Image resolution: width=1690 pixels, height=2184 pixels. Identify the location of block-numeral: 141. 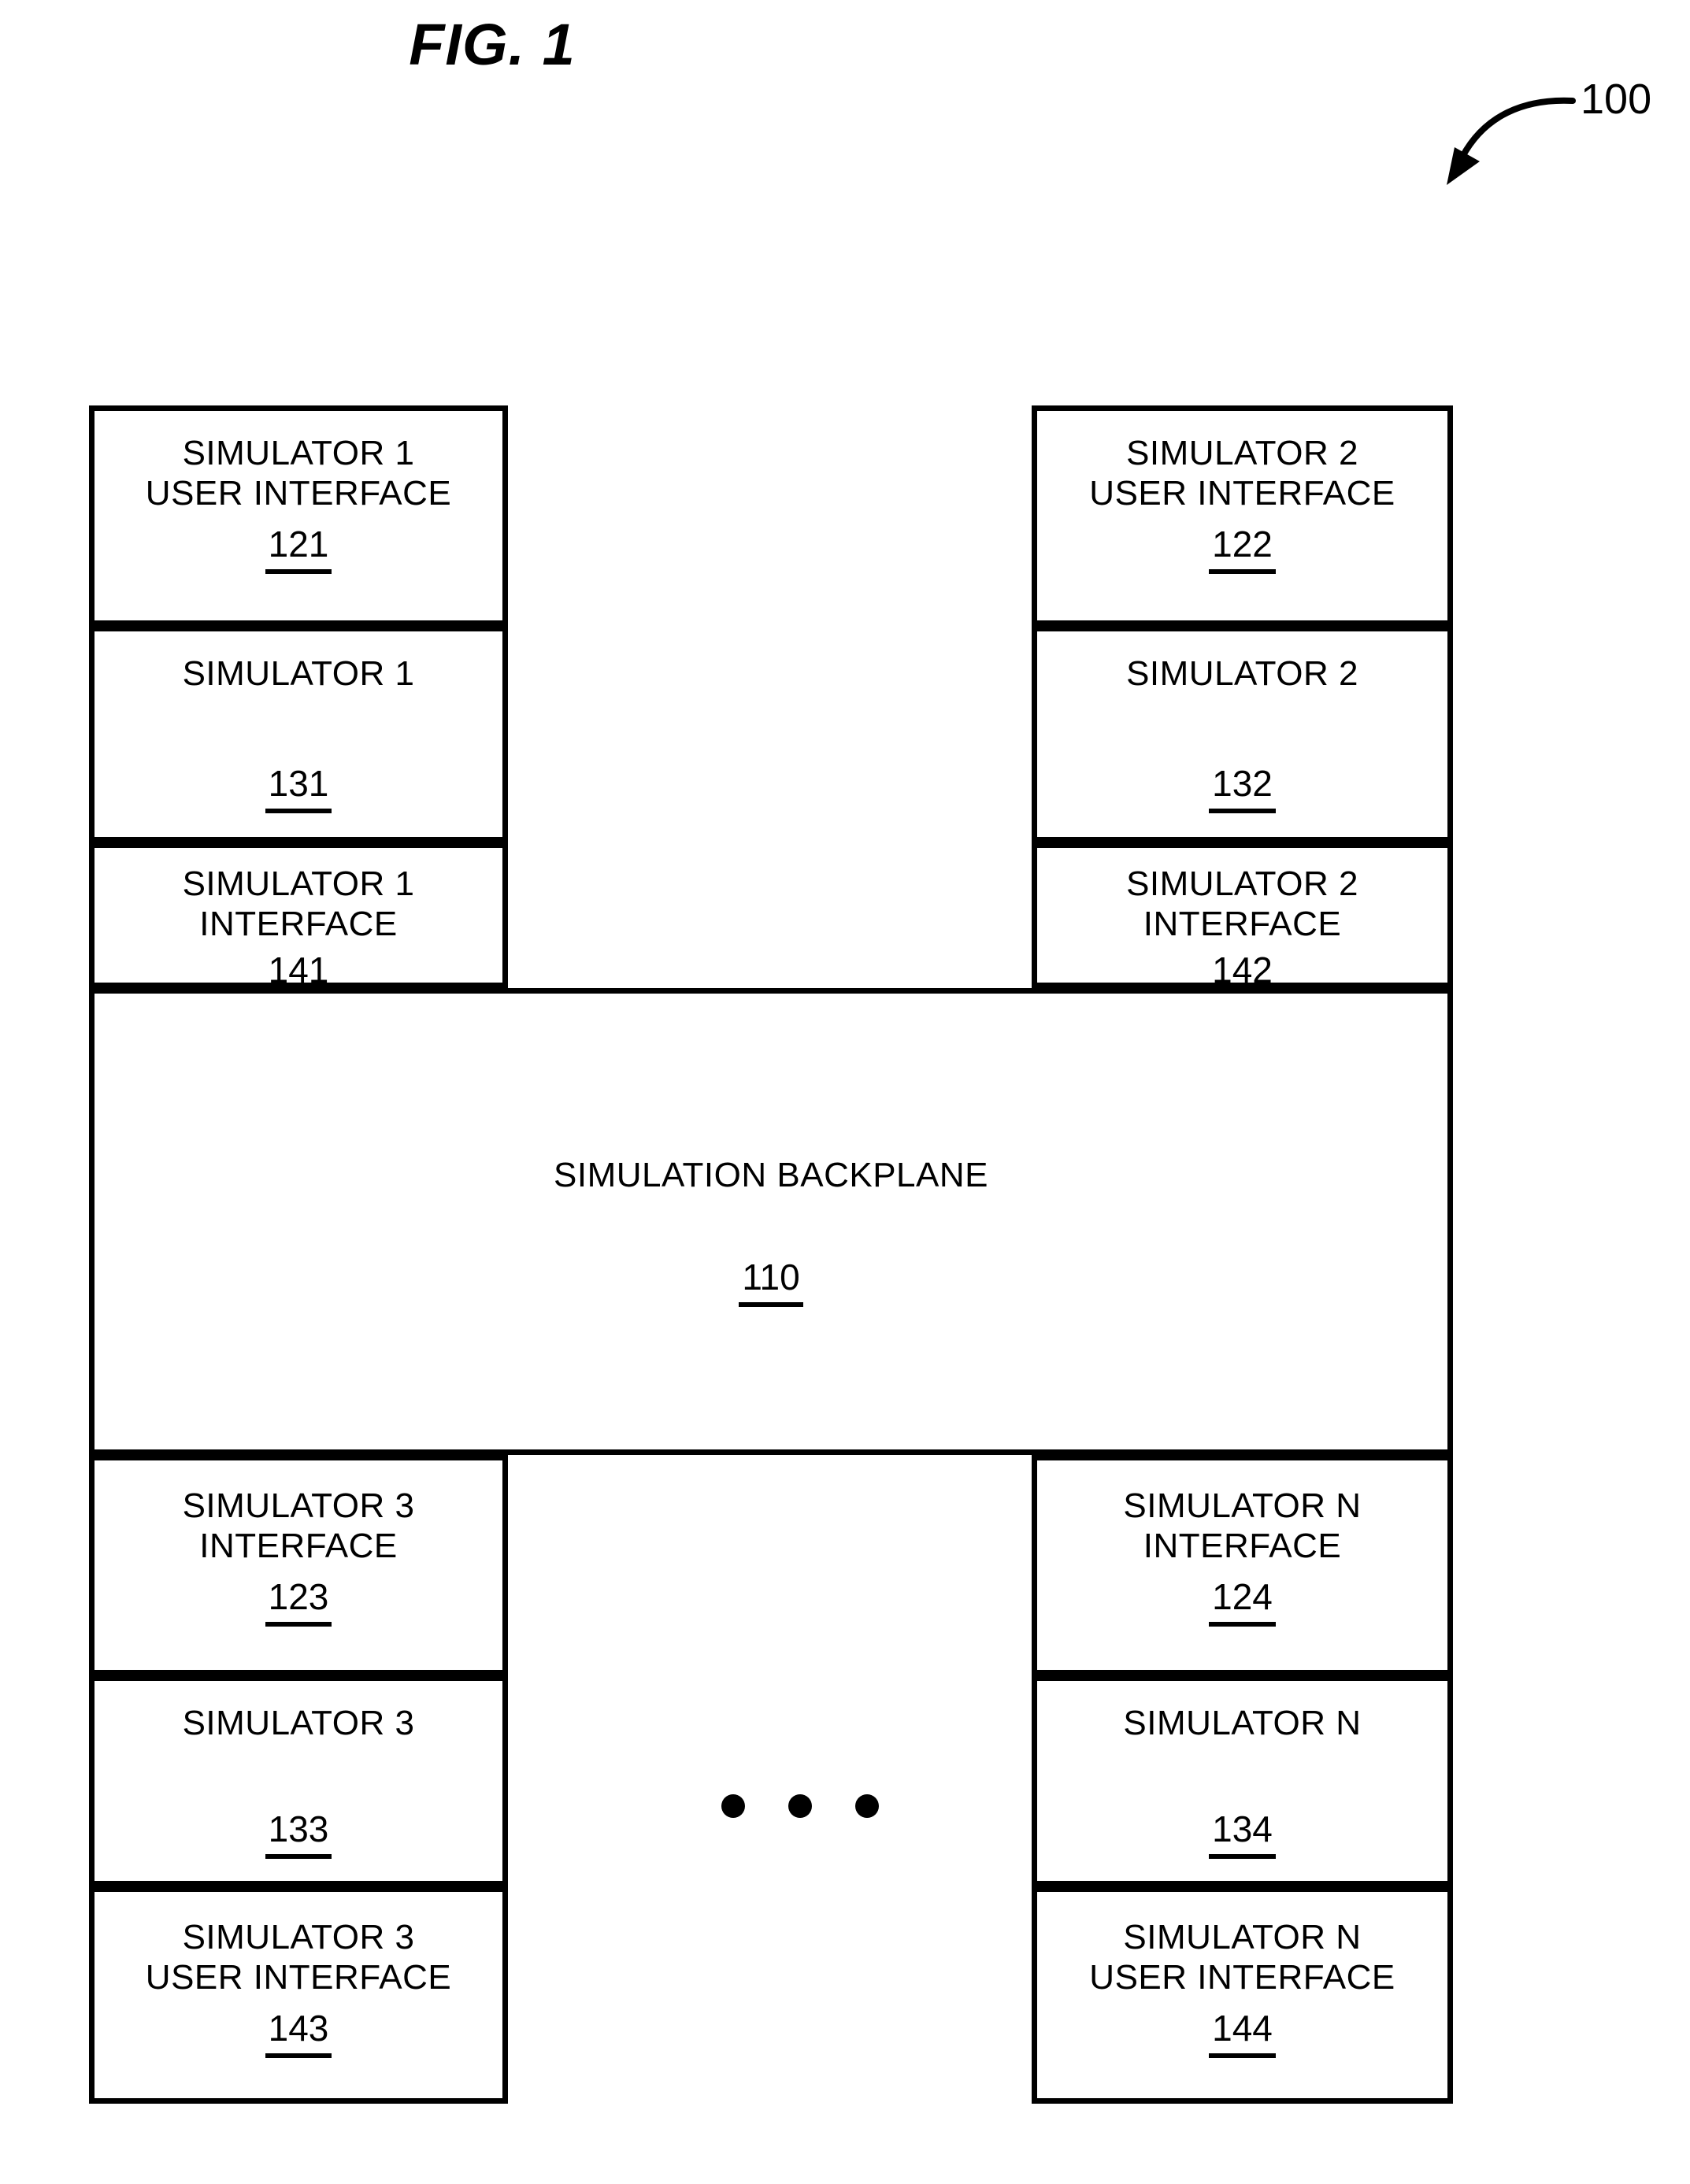
(298, 966).